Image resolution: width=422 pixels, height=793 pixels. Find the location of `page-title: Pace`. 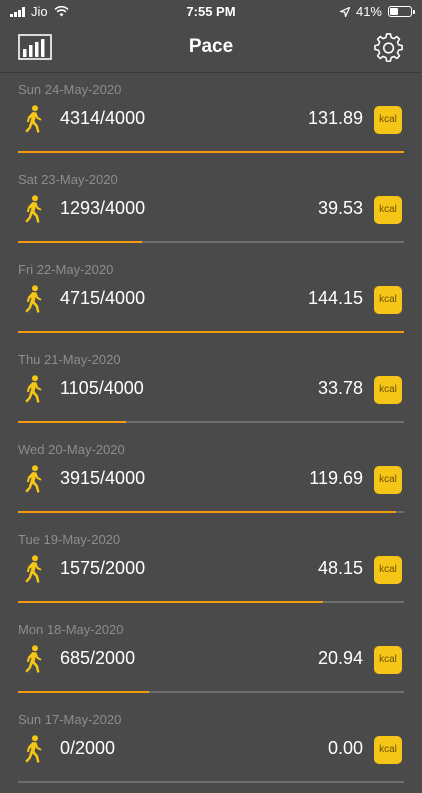

page-title: Pace is located at coordinates (211, 46).